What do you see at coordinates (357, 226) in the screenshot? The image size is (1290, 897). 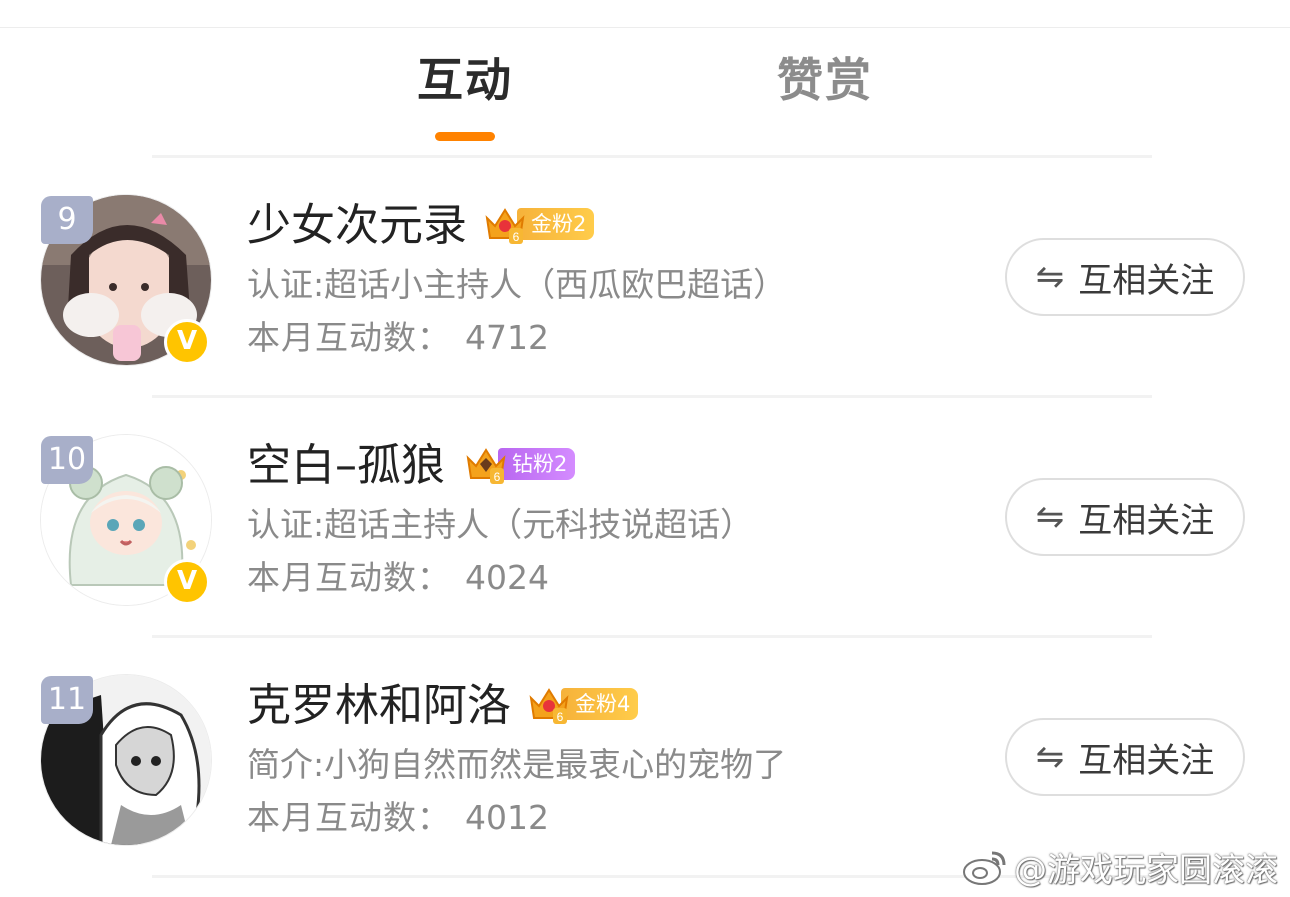 I see `user-name: 少女次元录` at bounding box center [357, 226].